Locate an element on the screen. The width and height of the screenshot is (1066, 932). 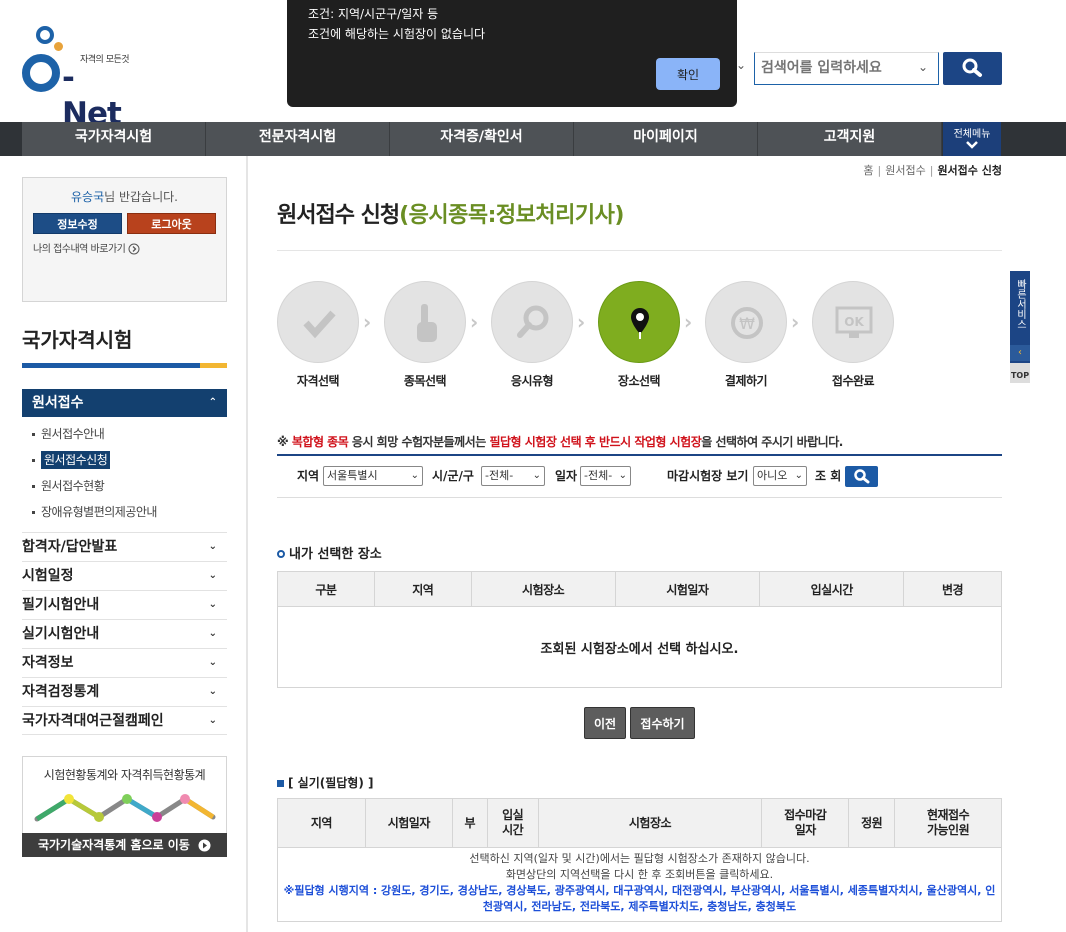
sidebar-item-campaign: 국가자격대여근절캠페인 ⌄ is located at coordinates (124, 720).